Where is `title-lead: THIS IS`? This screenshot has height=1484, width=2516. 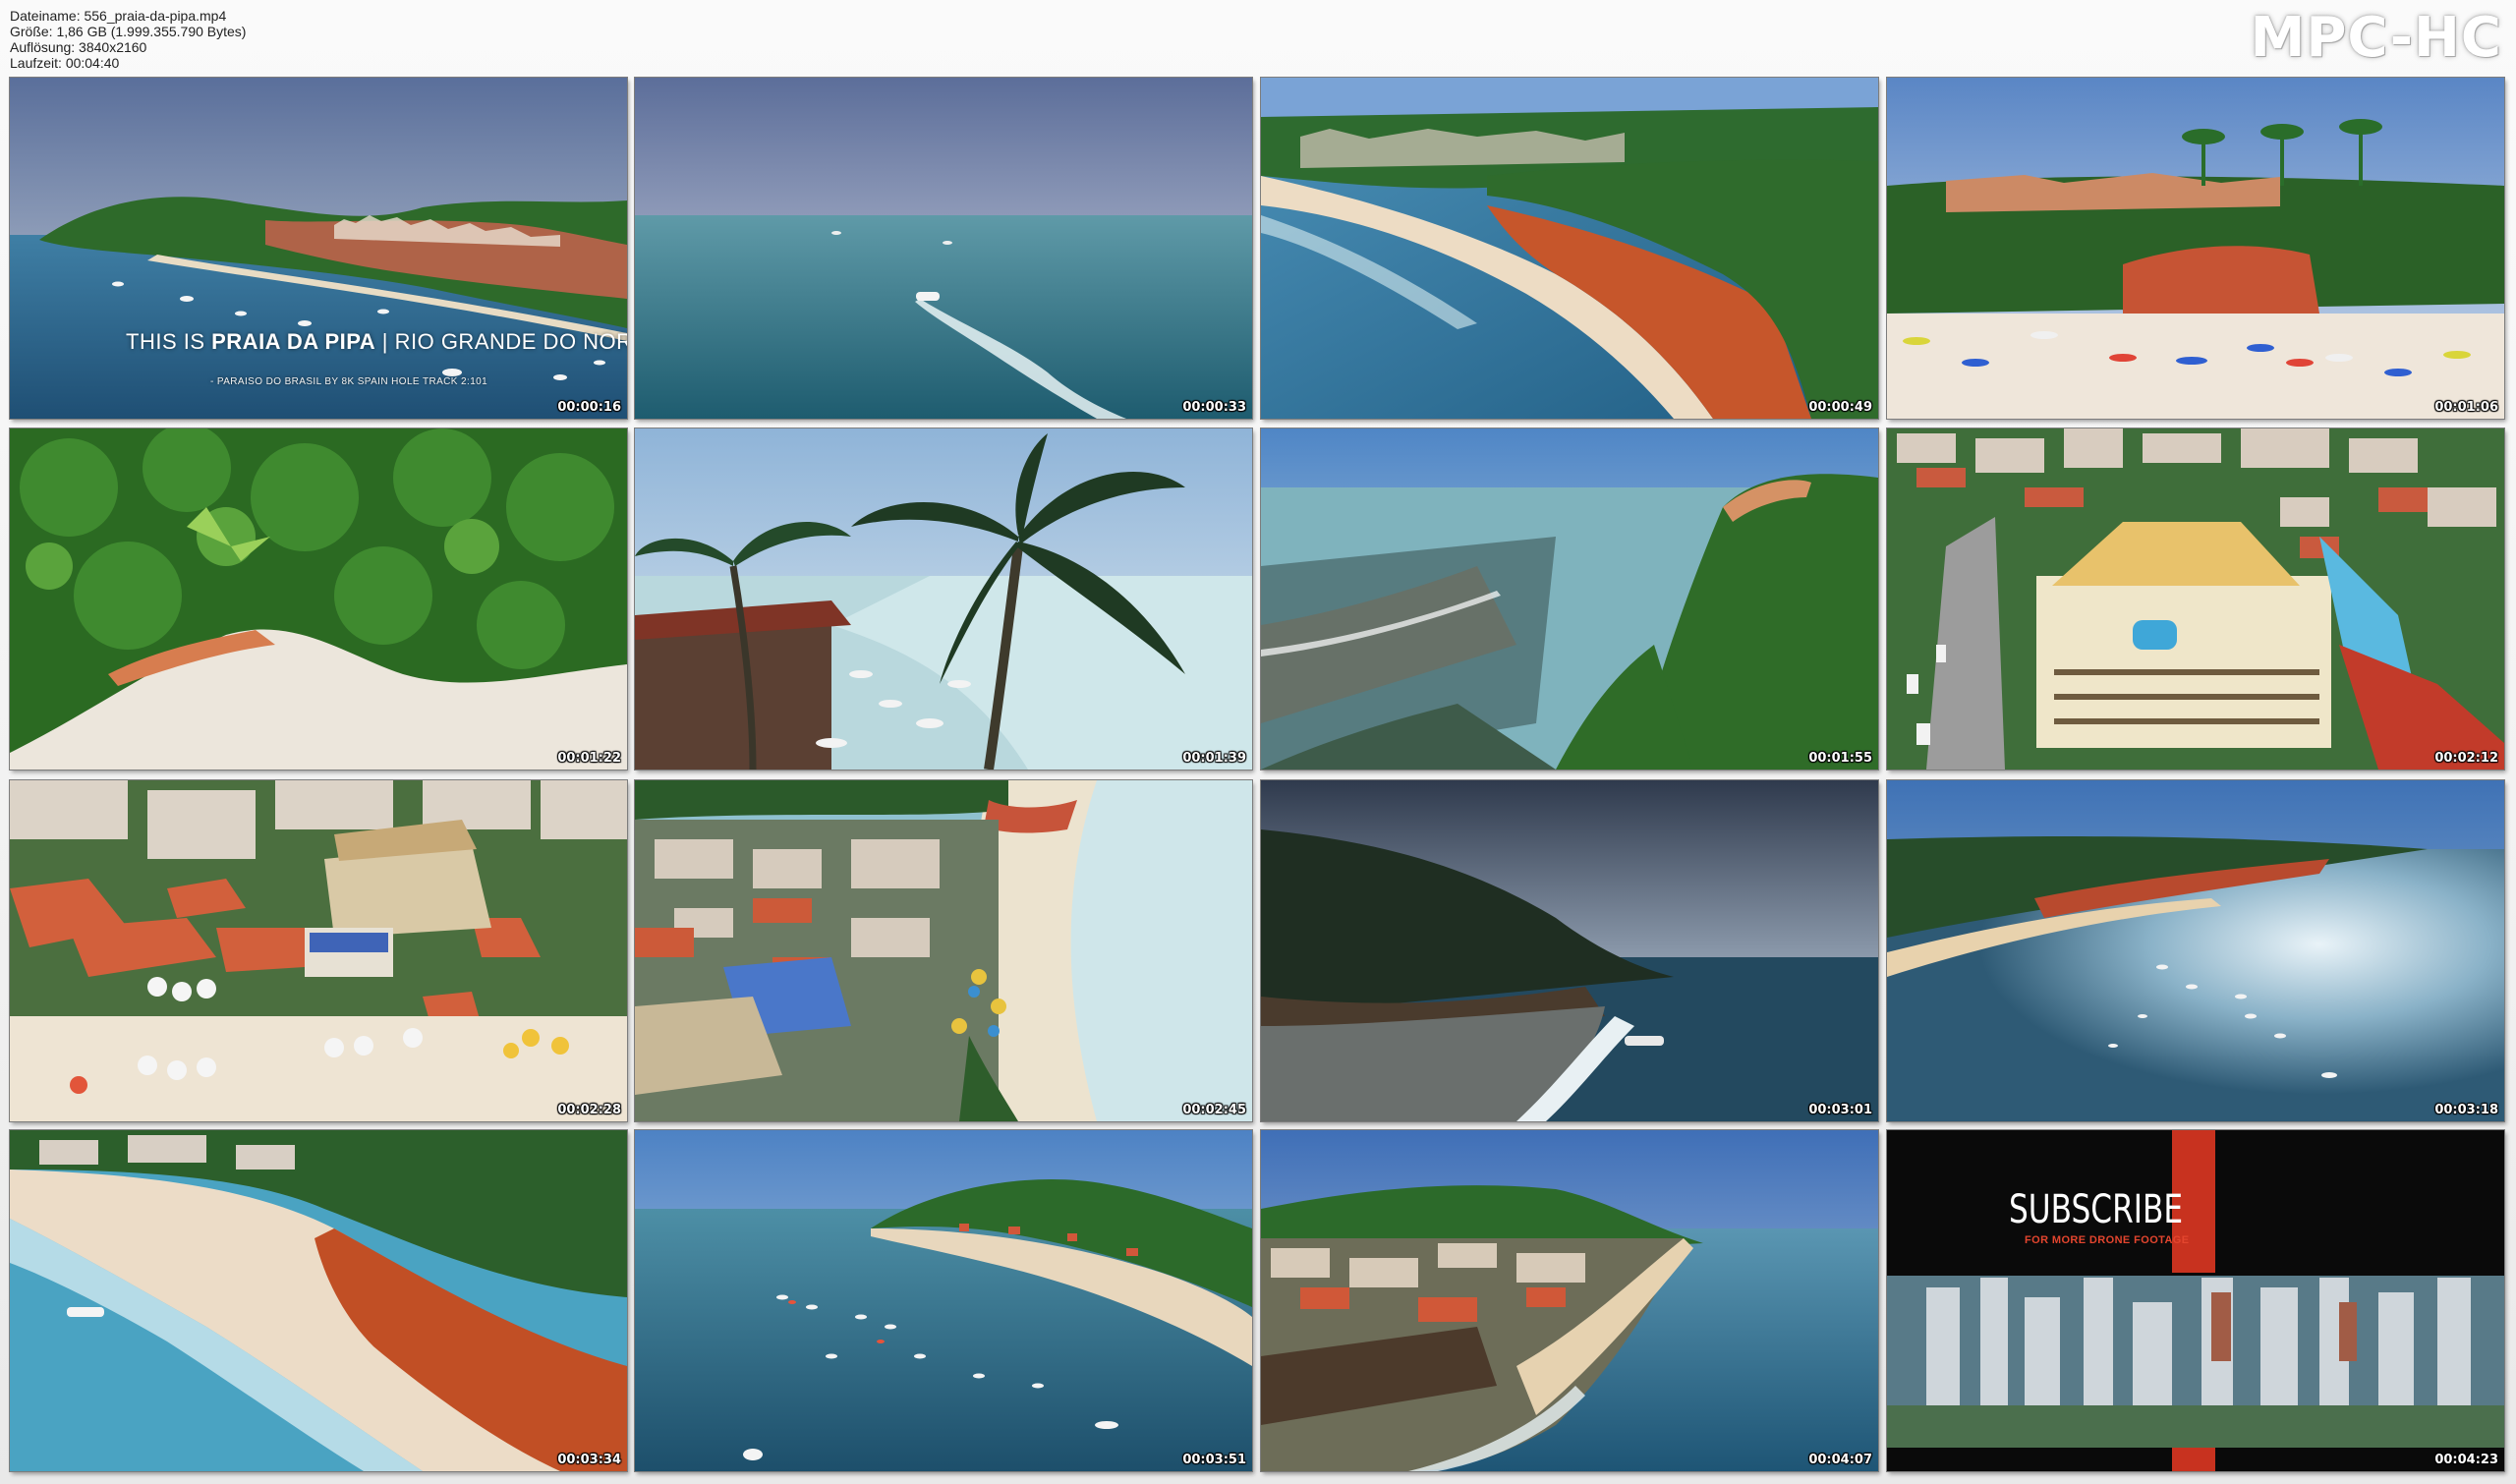
title-lead: THIS IS is located at coordinates (169, 341).